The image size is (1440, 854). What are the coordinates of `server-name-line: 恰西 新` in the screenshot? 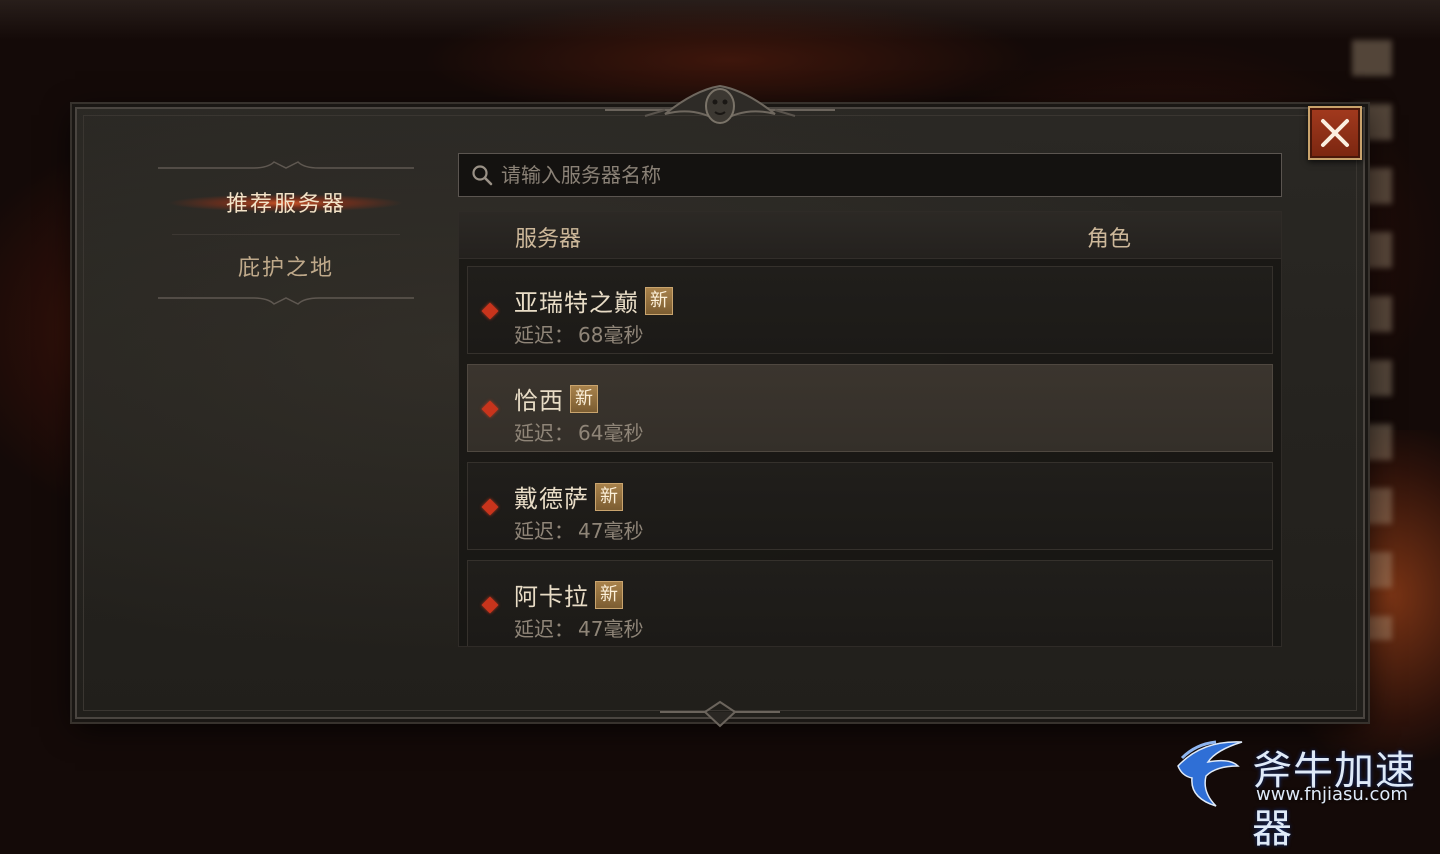 It's located at (556, 398).